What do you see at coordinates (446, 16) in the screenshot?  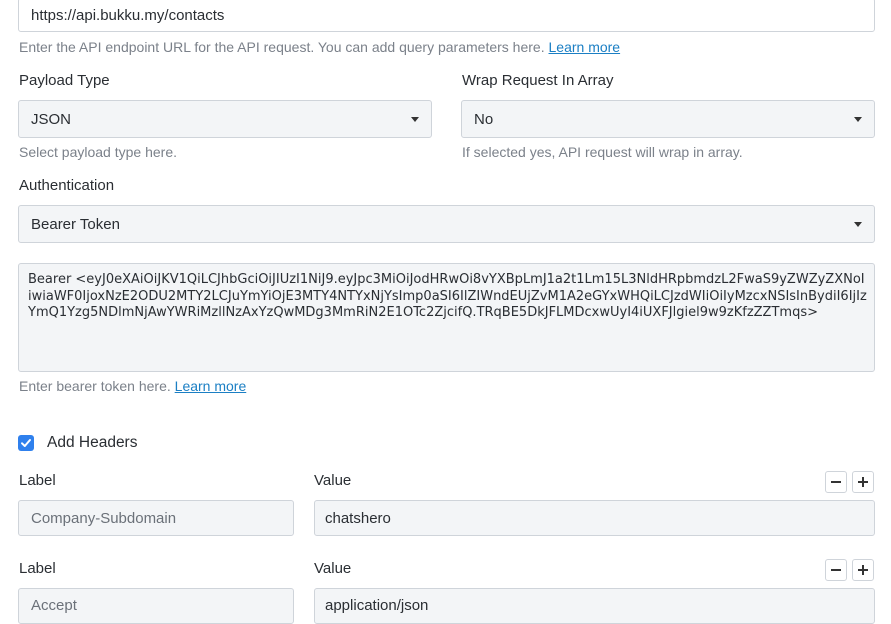 I see `endpoint-url-input: https://api.bukku.my/contacts` at bounding box center [446, 16].